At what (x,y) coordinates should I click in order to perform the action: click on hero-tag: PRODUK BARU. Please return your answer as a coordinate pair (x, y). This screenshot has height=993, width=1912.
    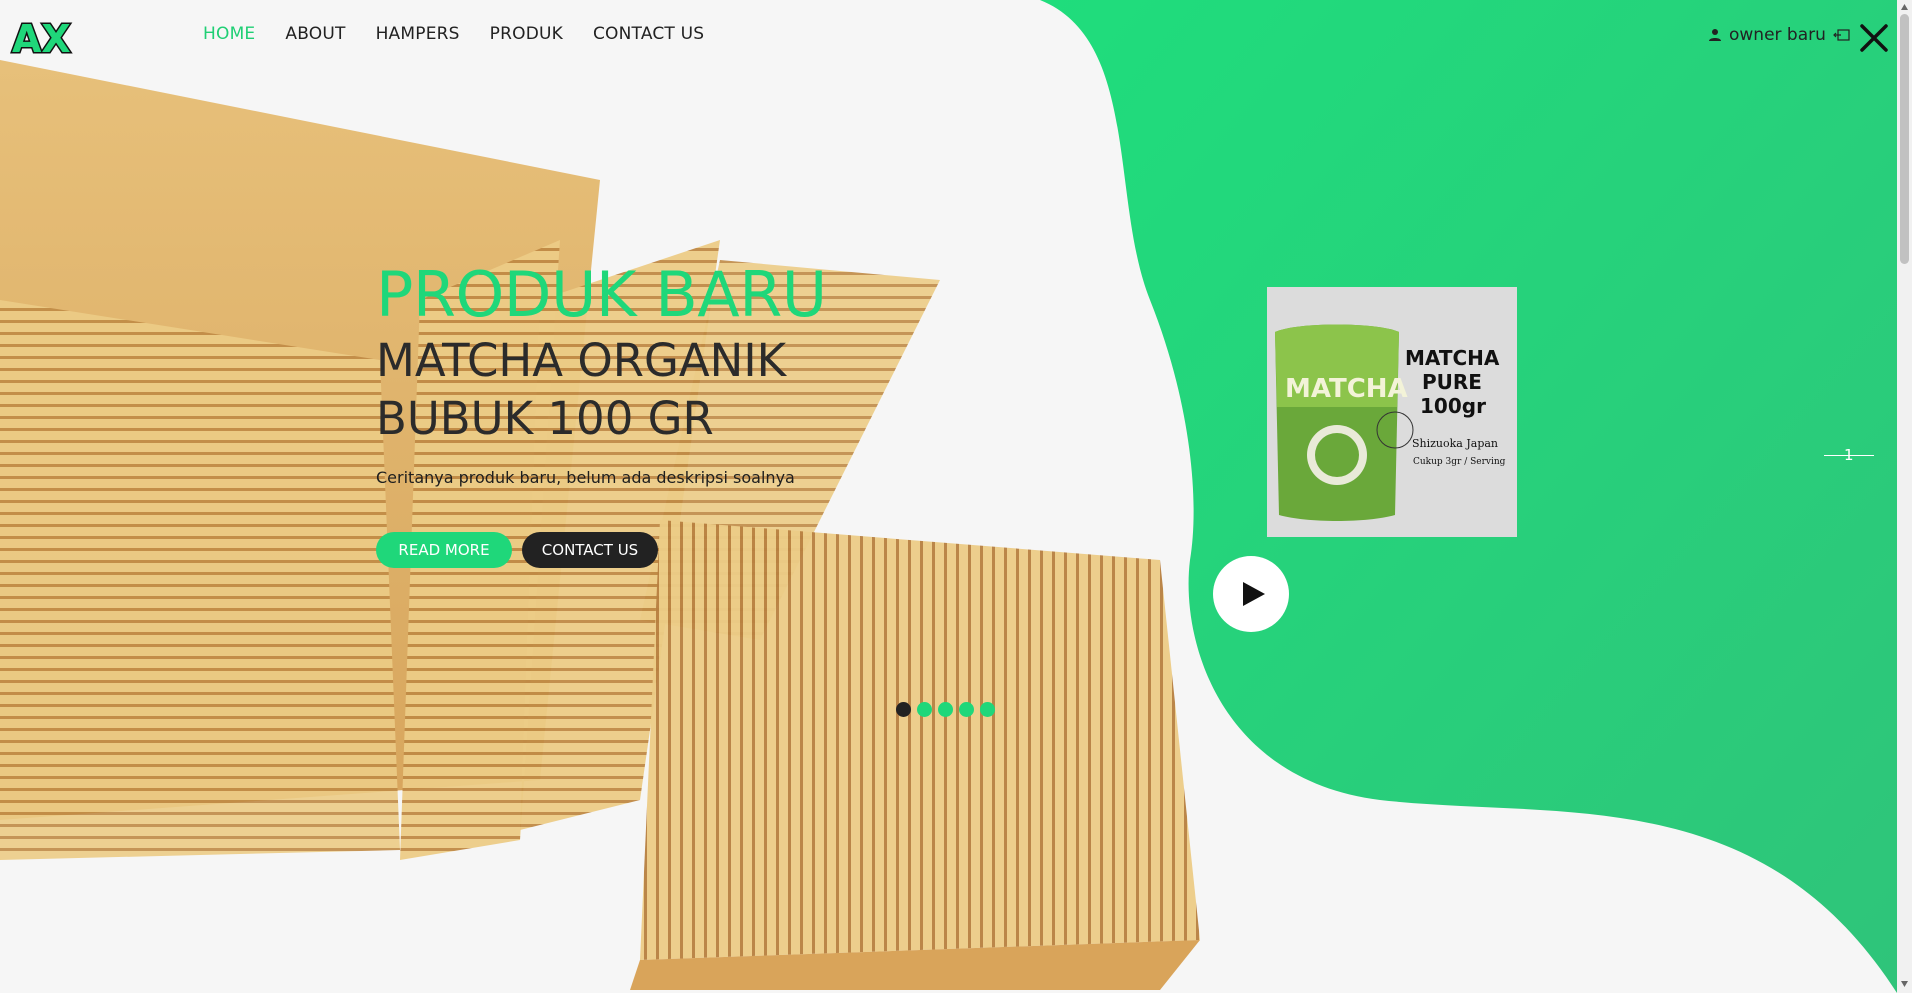
    Looking at the image, I should click on (601, 294).